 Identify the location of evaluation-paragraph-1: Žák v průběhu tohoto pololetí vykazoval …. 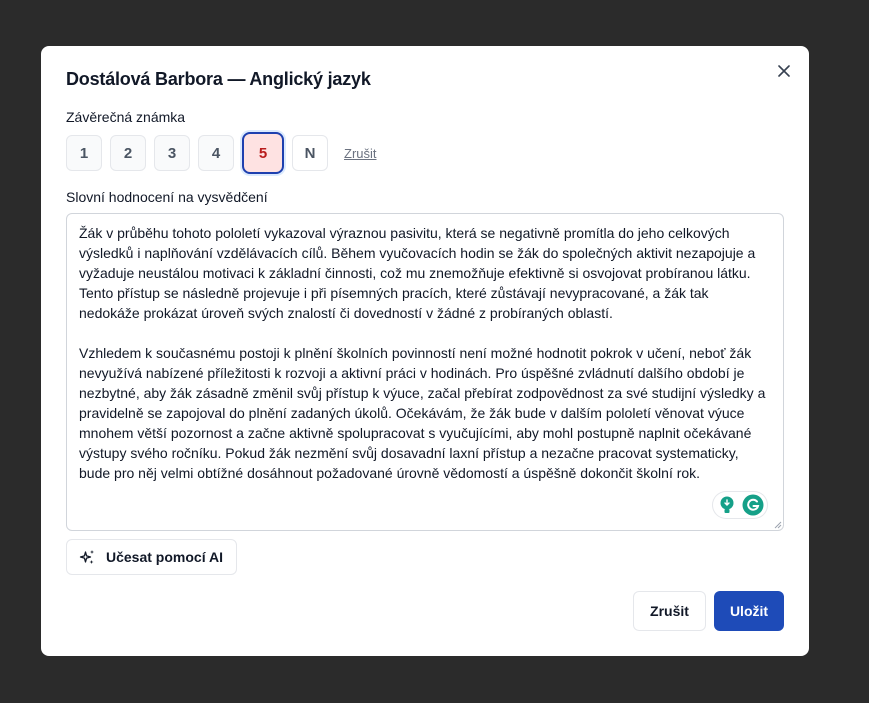
(417, 273).